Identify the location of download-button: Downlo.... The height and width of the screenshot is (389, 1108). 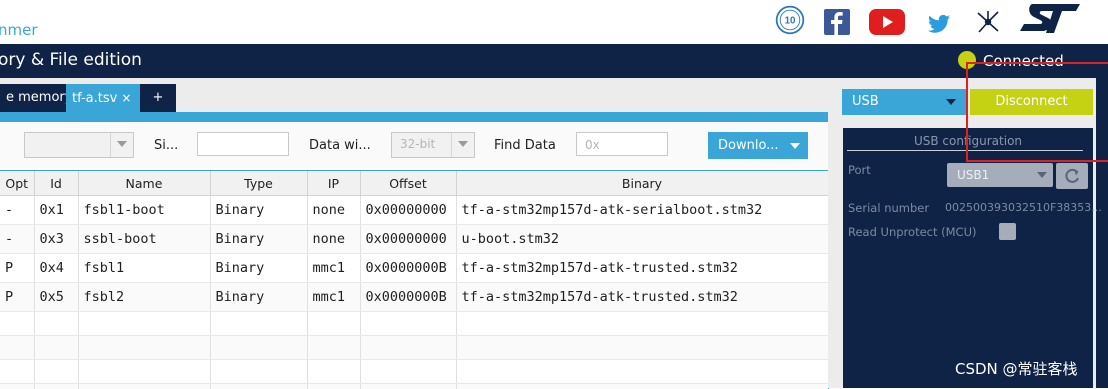
(758, 145).